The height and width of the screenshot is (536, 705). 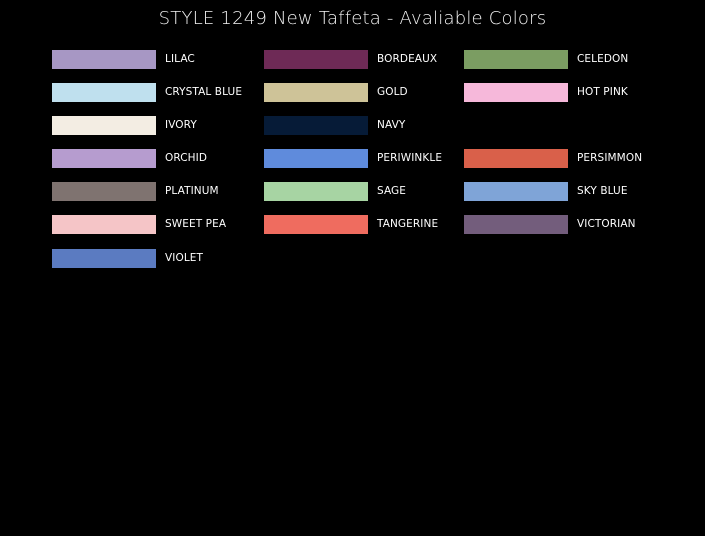 I want to click on color-label: CELEDON, so click(x=603, y=59).